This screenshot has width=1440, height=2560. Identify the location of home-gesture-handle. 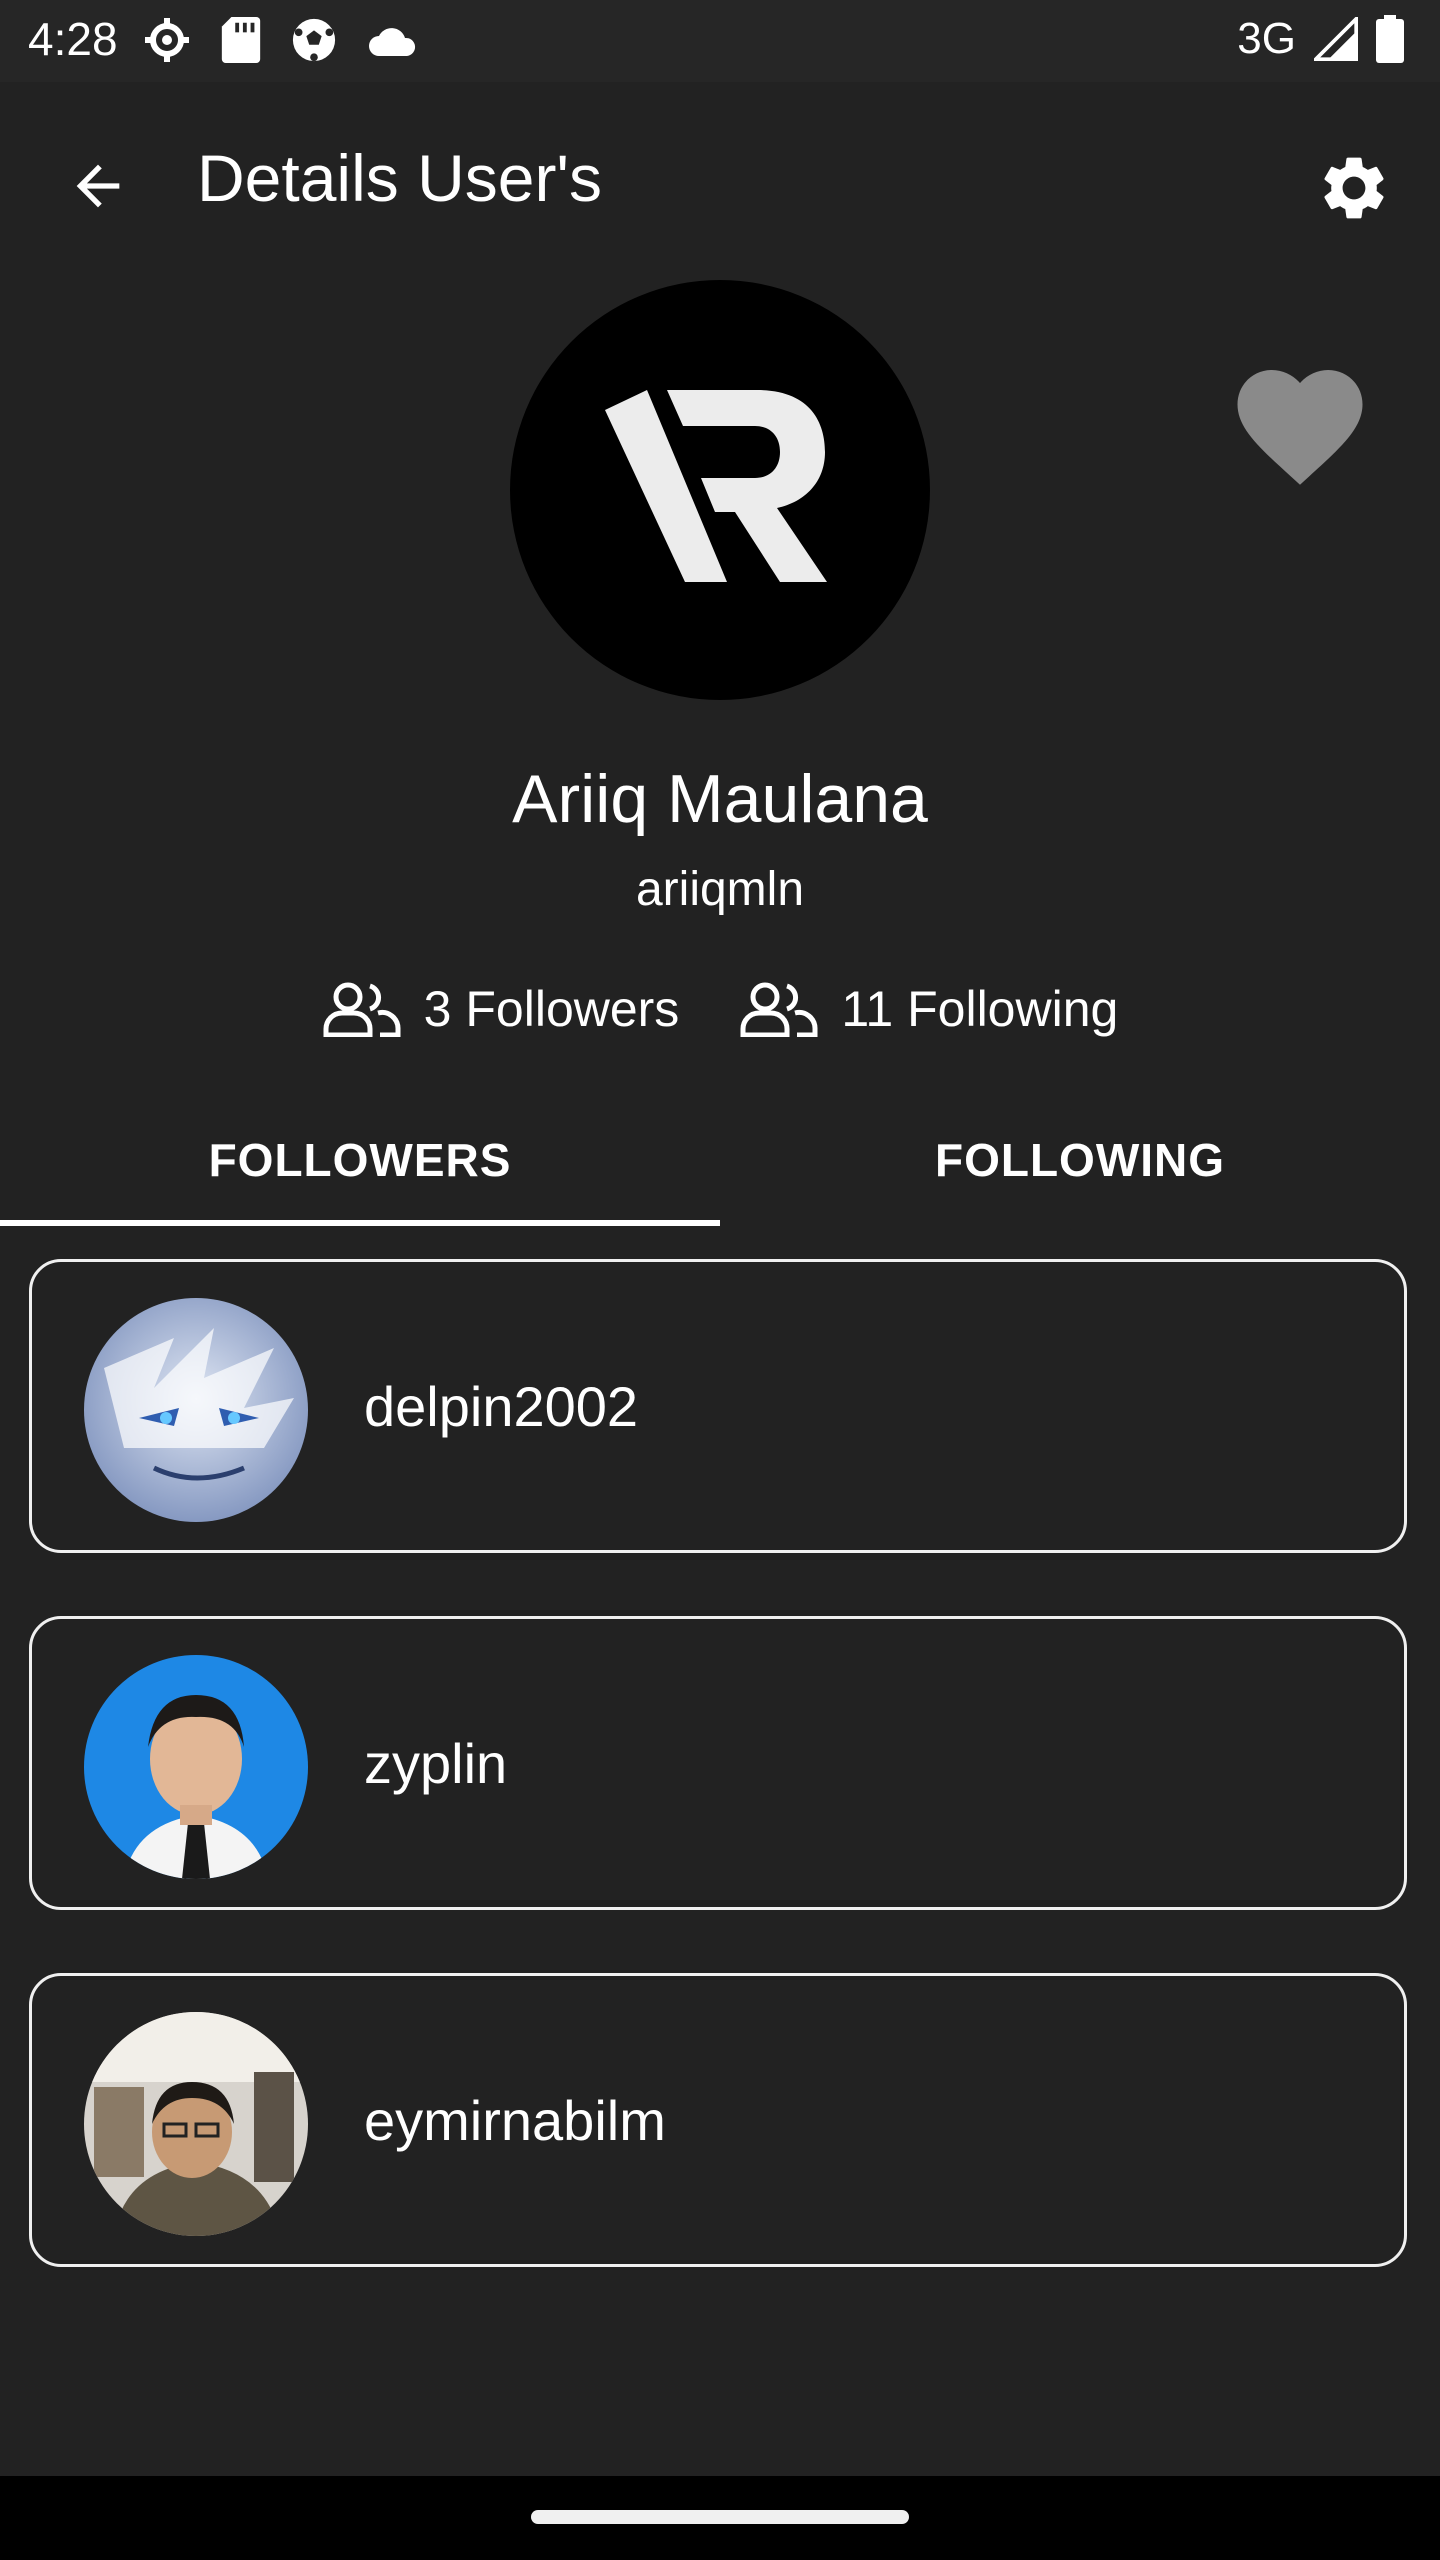
(720, 2517).